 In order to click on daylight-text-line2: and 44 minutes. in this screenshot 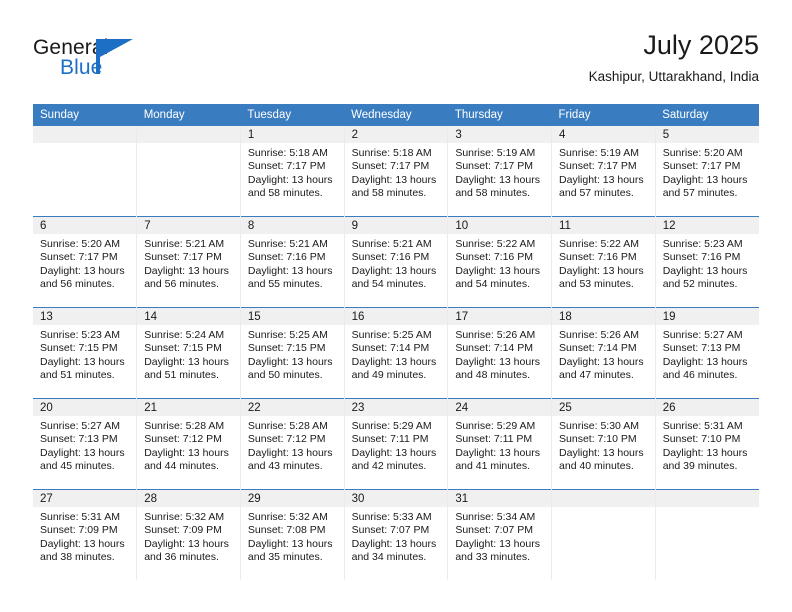, I will do `click(181, 466)`.